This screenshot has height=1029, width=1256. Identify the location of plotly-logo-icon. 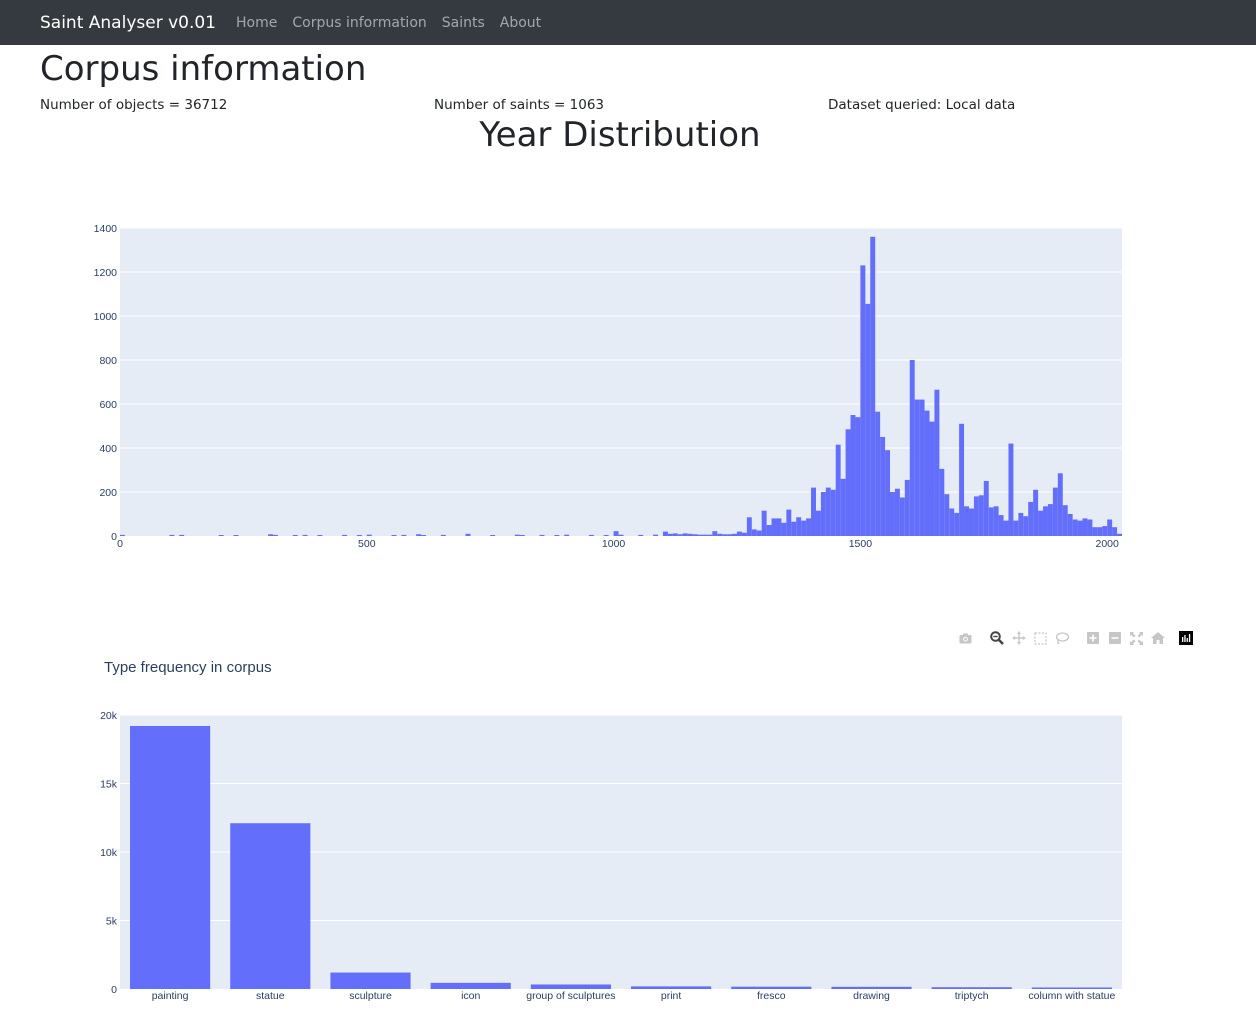
(1185, 638).